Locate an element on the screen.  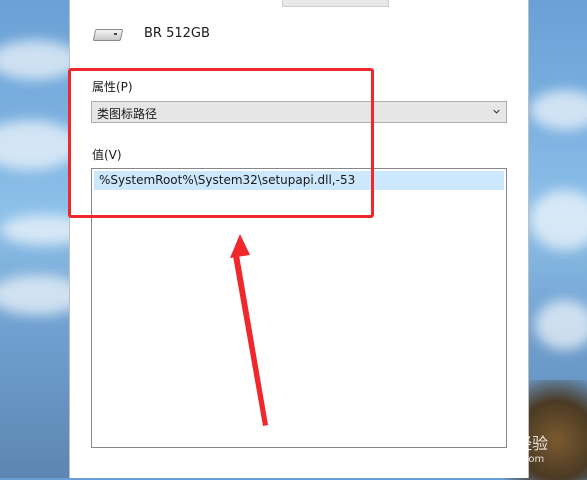
watermark-sub: 经验 is located at coordinates (532, 443).